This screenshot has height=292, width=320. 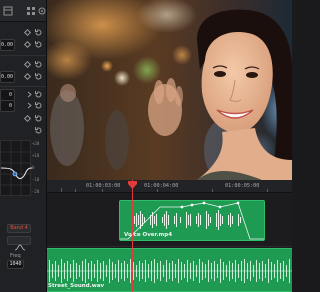 I want to click on eq-scale-label: +10, so click(x=36, y=155).